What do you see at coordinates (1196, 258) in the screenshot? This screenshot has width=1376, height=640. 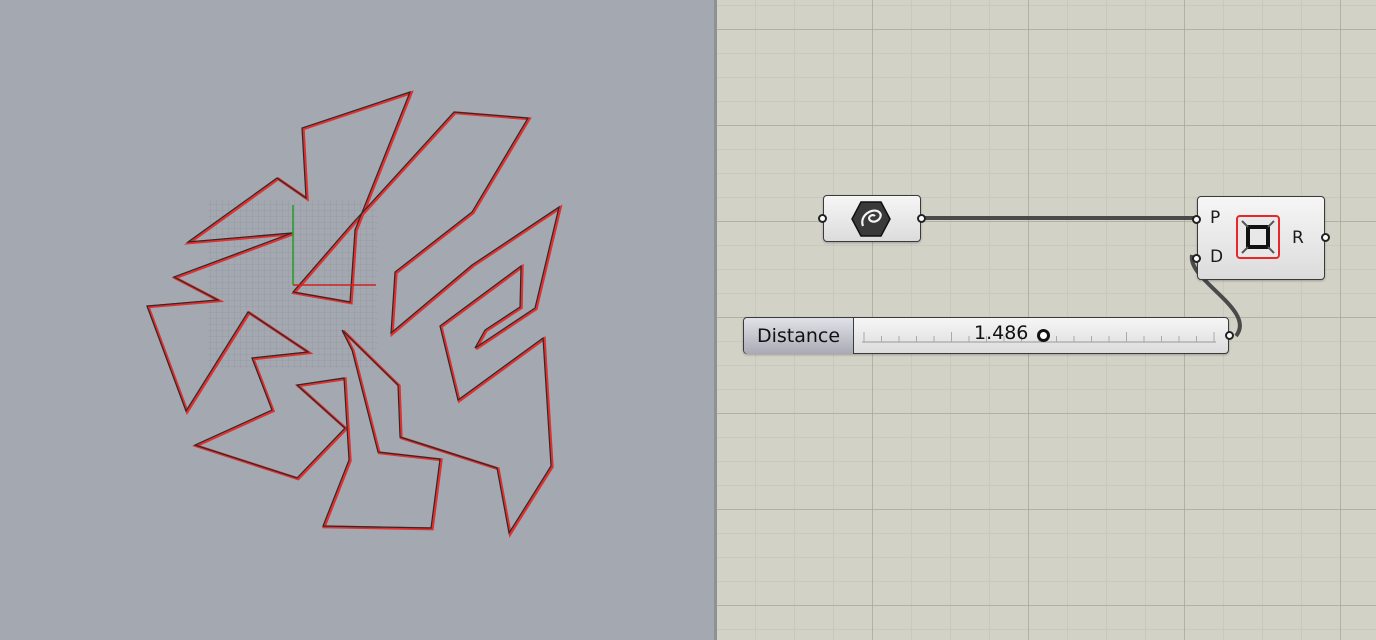 I see `input-d-grip` at bounding box center [1196, 258].